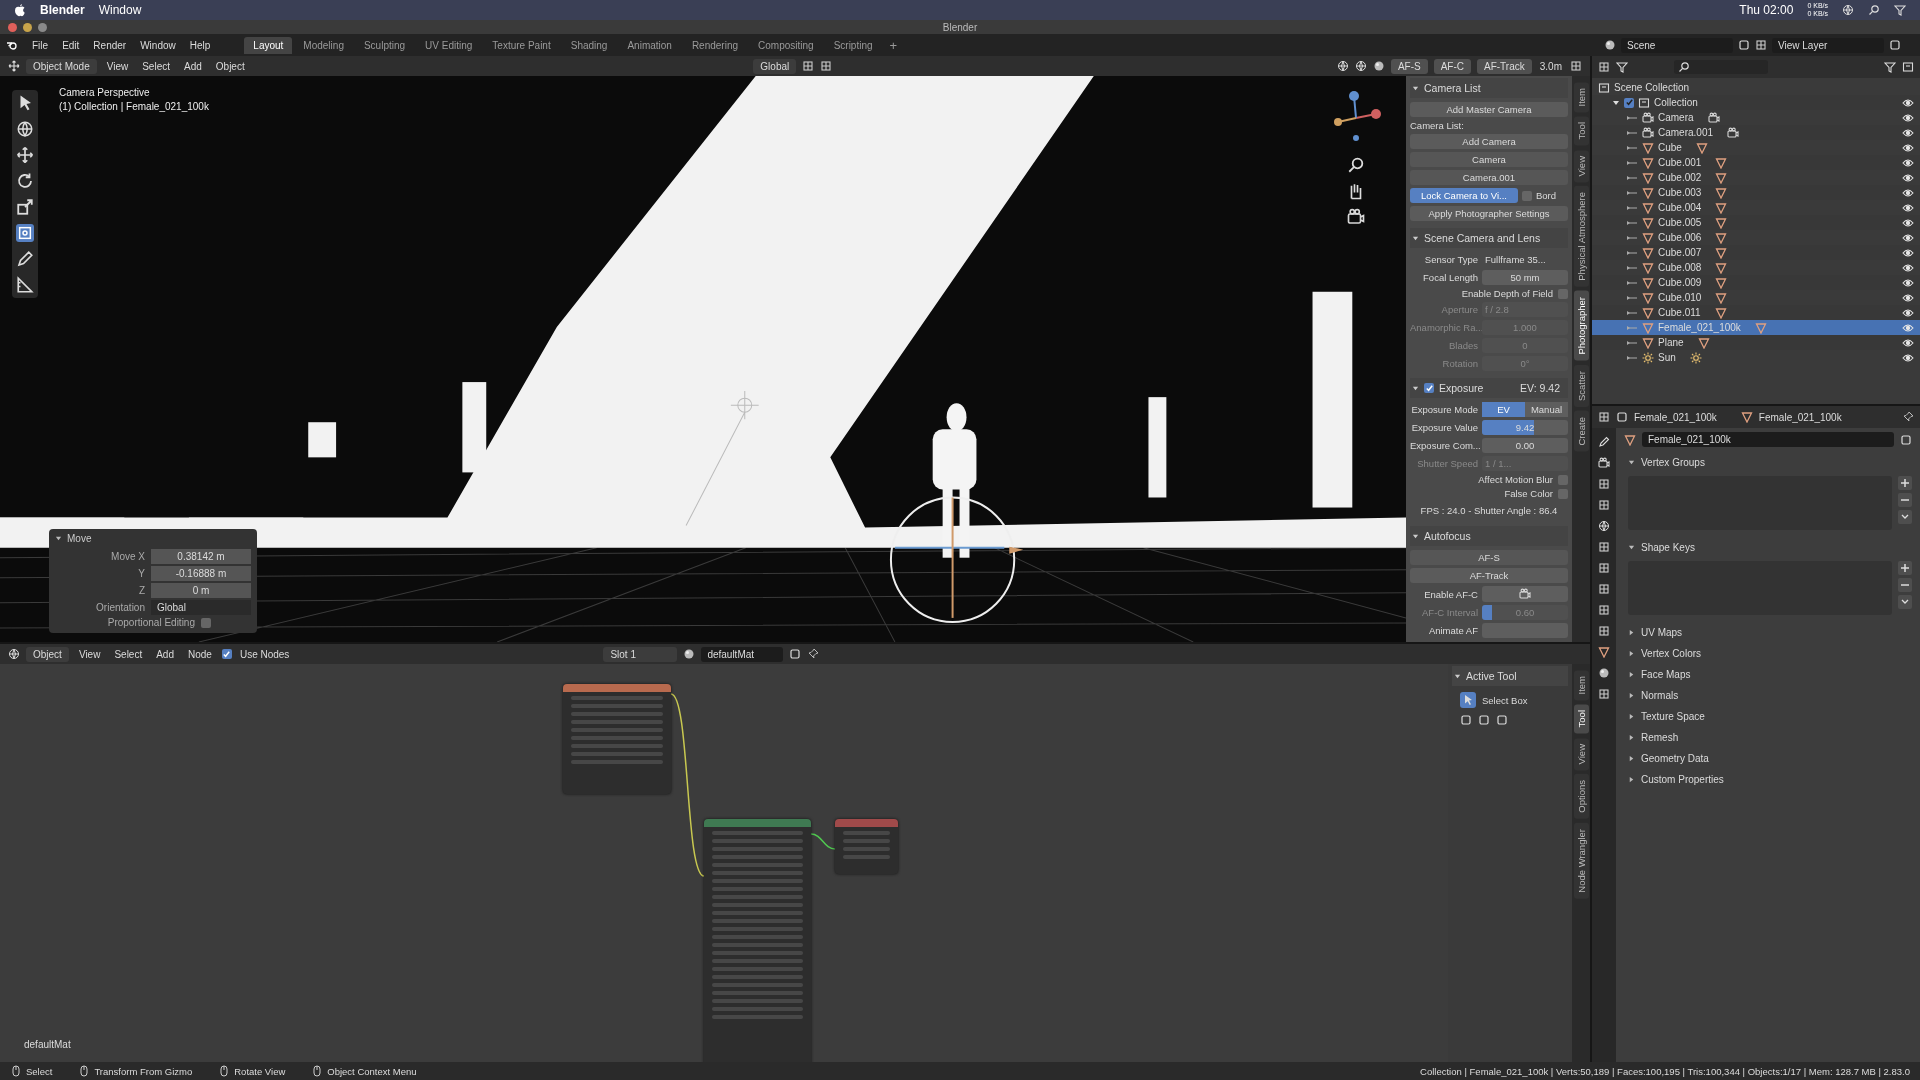 This screenshot has height=1080, width=1920. I want to click on chevron-icon, so click(1905, 602).